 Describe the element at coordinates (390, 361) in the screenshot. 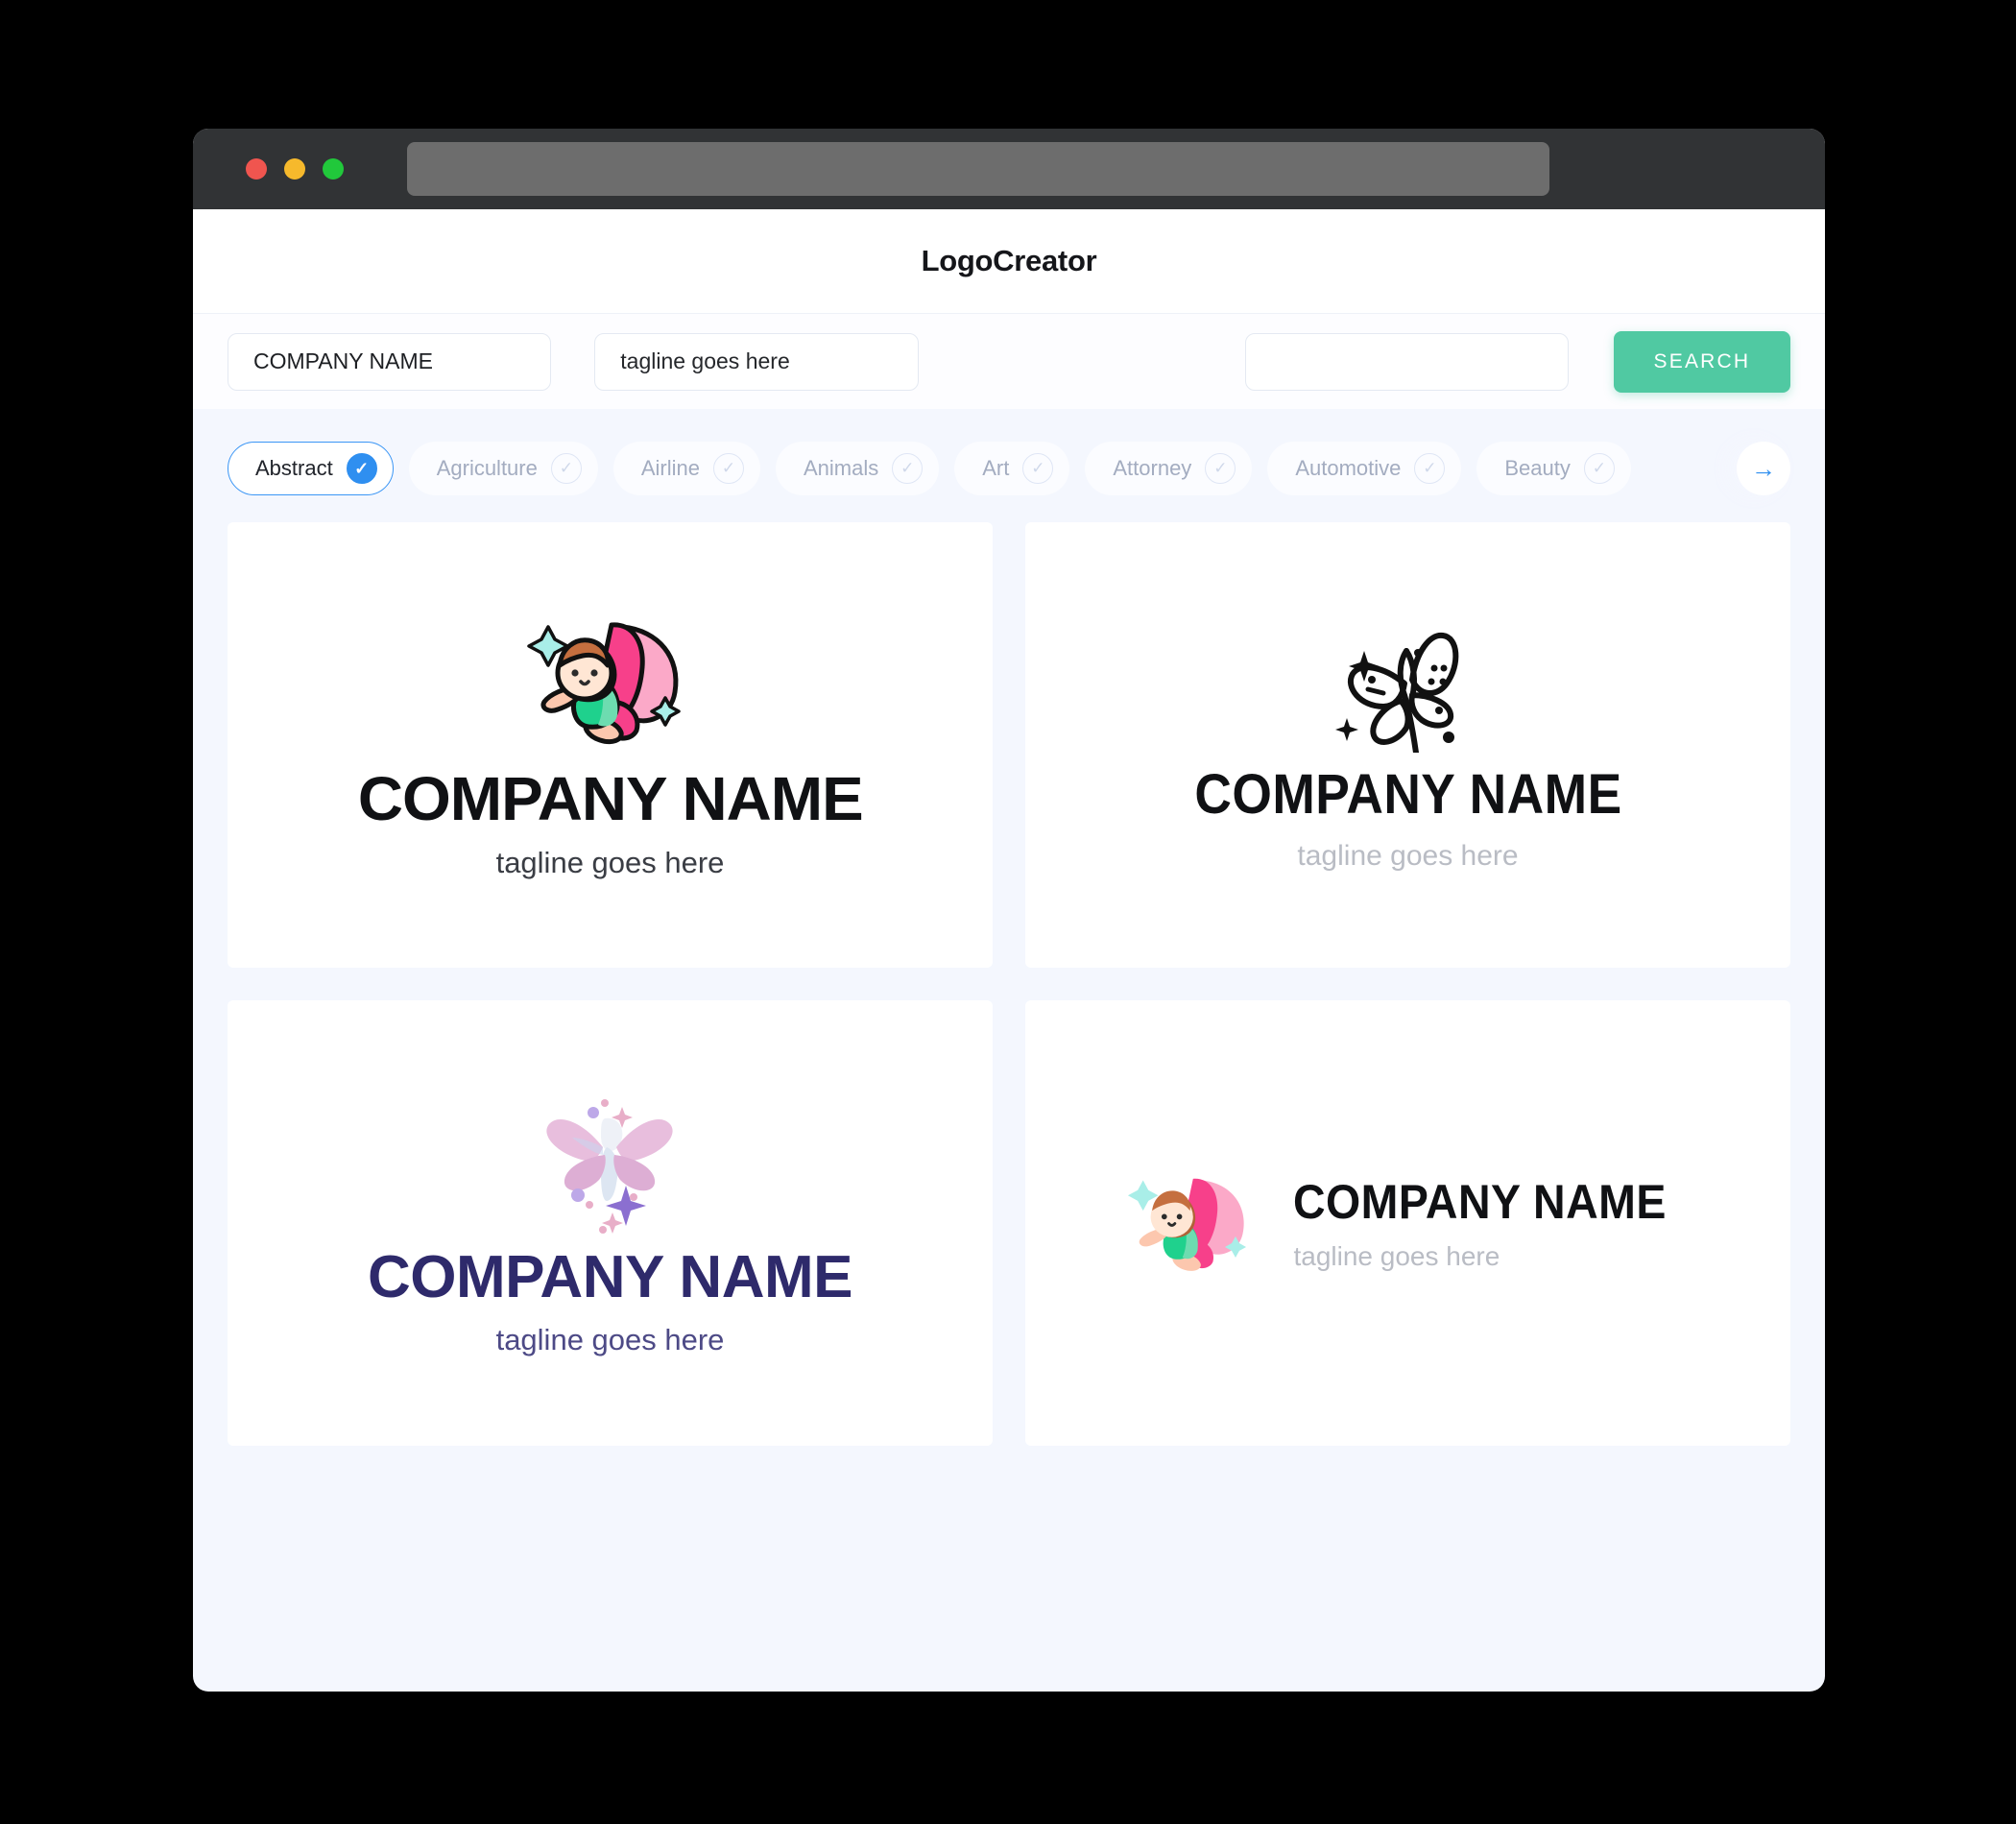

I see `company-name-input: COMPANY NAME` at that location.